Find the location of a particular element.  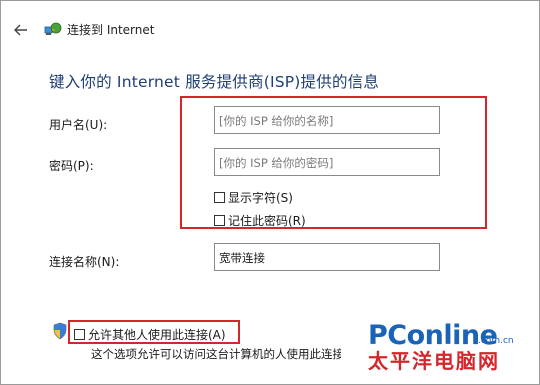

connection-name-label: 连接名称(N): is located at coordinates (84, 262).